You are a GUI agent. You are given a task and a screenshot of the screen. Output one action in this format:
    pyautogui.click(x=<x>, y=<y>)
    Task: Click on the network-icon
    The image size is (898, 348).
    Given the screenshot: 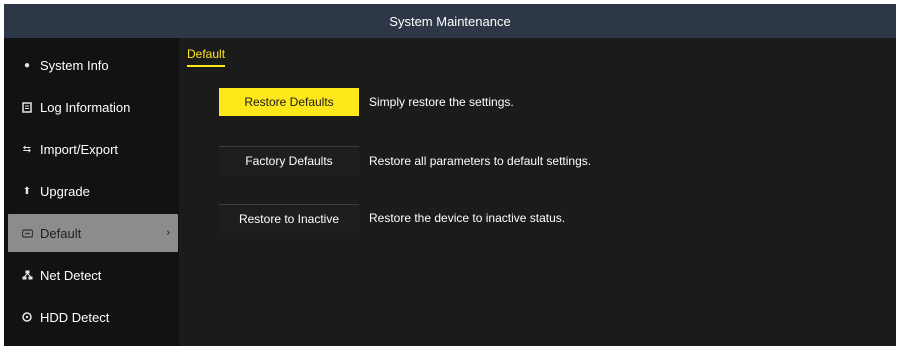 What is the action you would take?
    pyautogui.click(x=27, y=275)
    